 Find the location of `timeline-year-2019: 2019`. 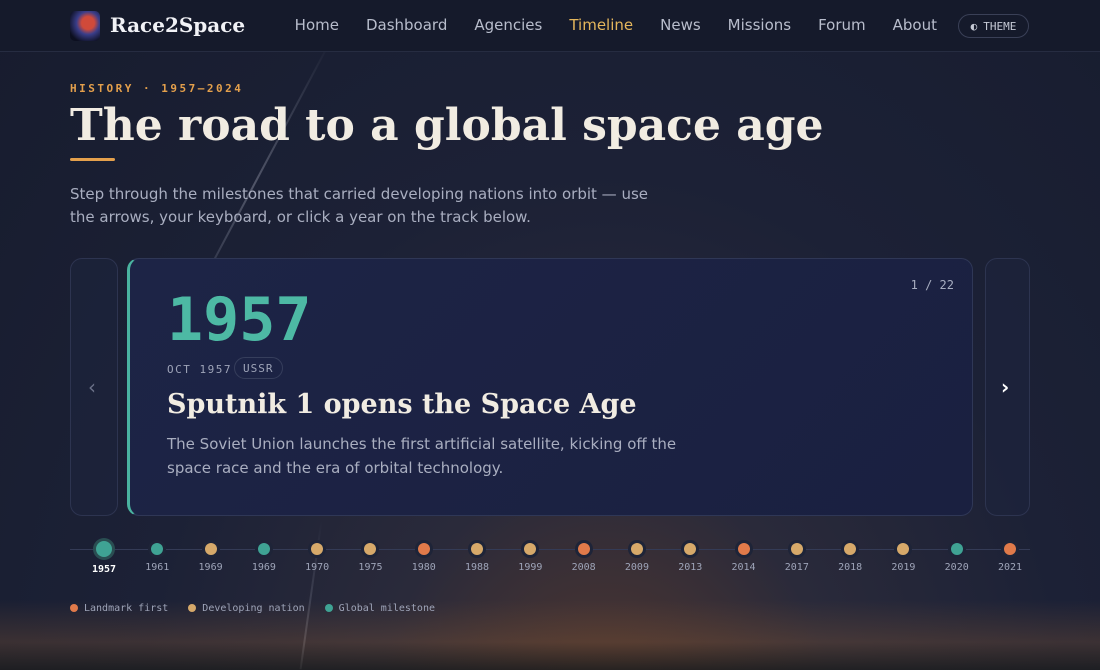

timeline-year-2019: 2019 is located at coordinates (903, 556).